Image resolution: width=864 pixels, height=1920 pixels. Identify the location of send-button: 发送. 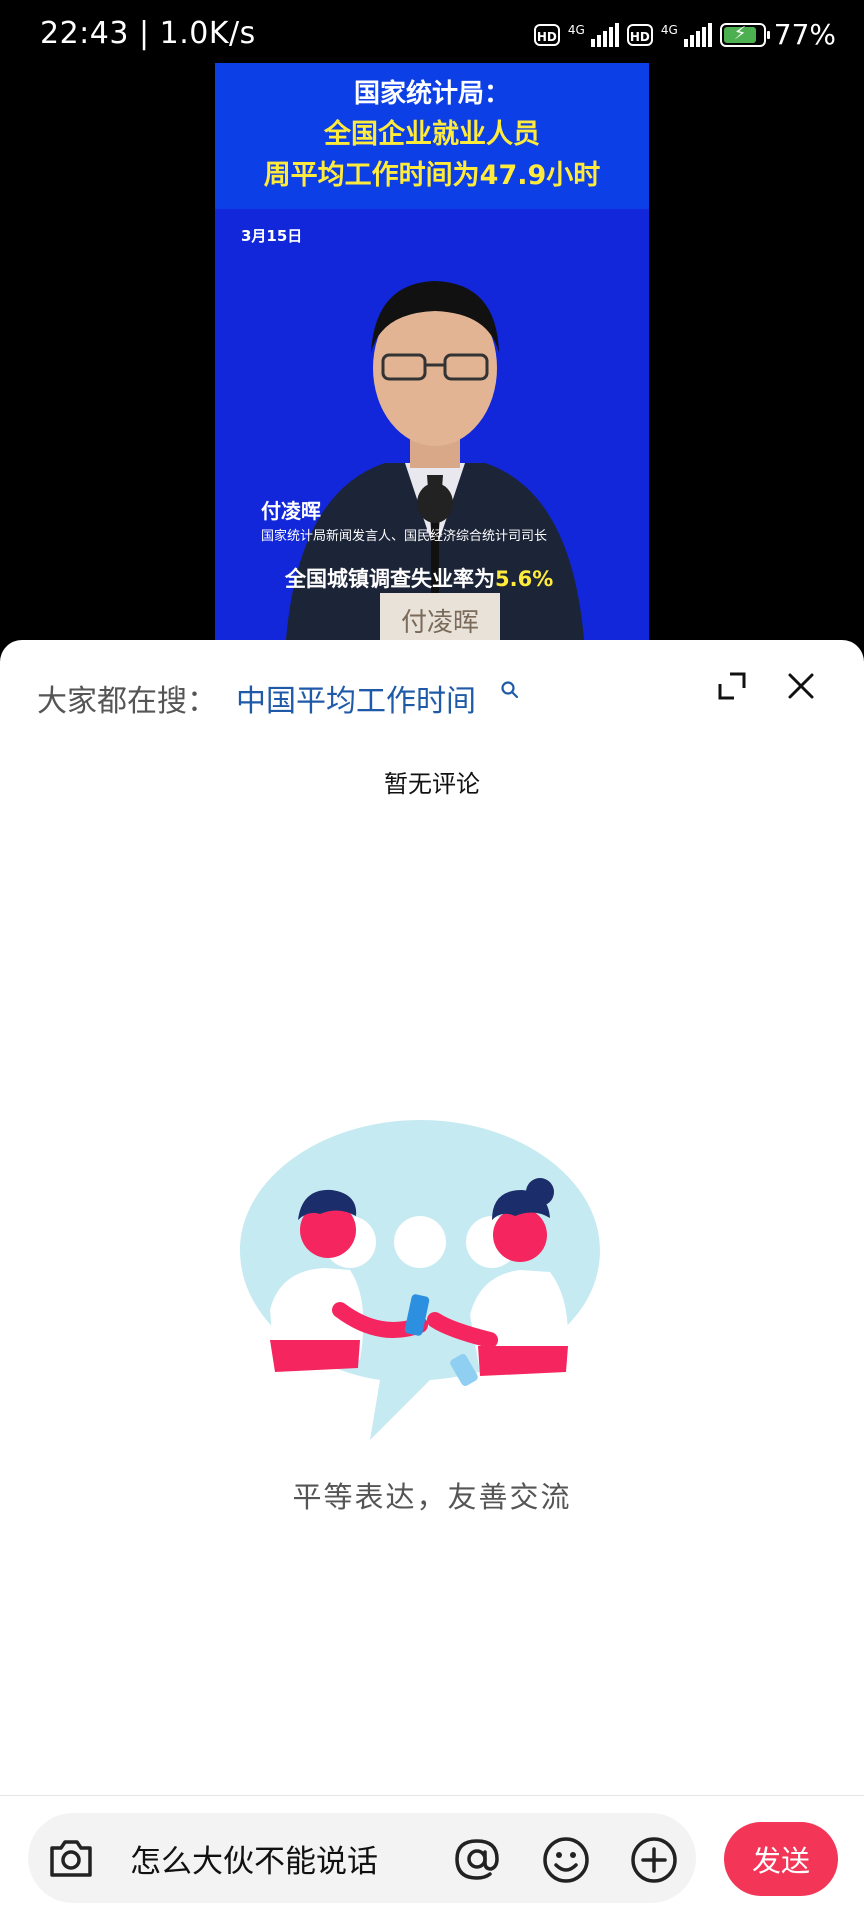
(781, 1859).